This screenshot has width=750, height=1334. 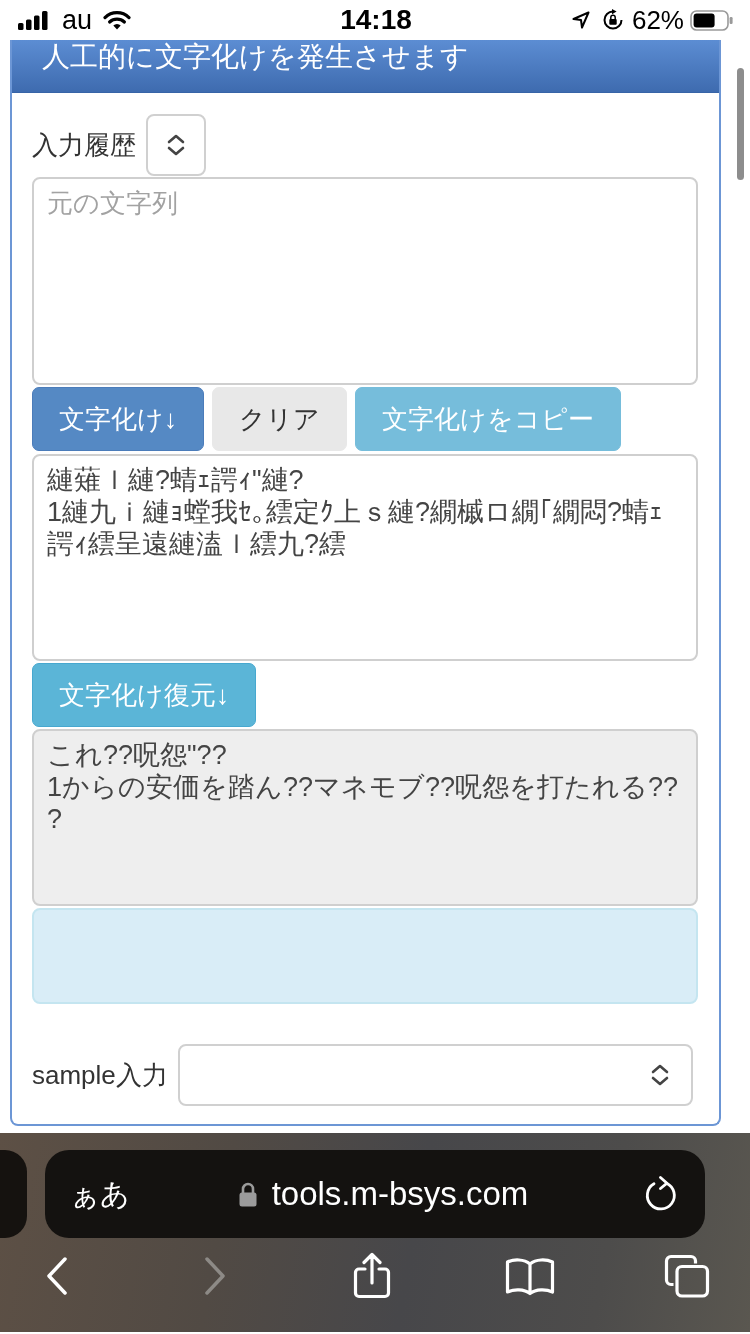 I want to click on overlapping-squares-icon, so click(x=687, y=1276).